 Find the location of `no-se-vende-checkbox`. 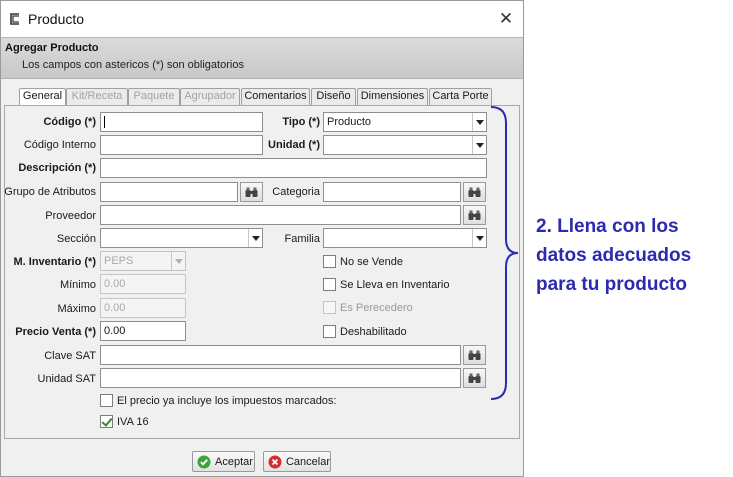

no-se-vende-checkbox is located at coordinates (329, 261).